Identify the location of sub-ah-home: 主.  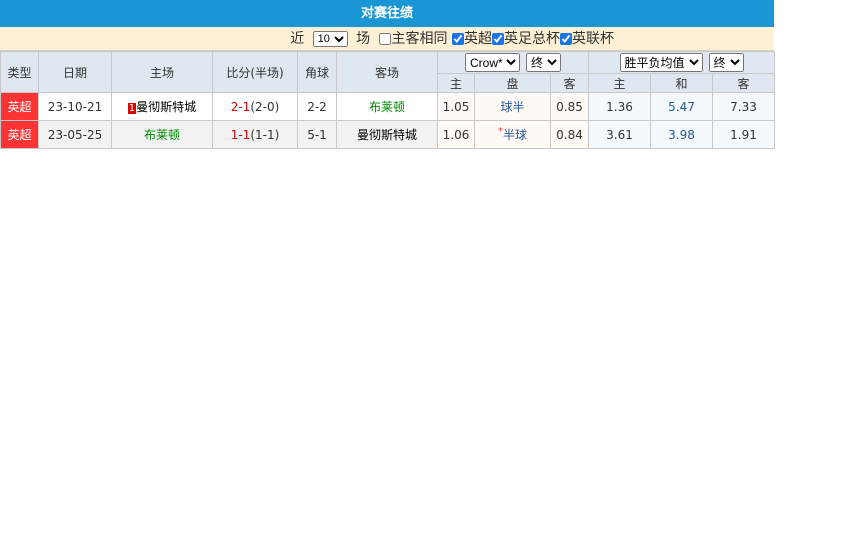
(456, 83).